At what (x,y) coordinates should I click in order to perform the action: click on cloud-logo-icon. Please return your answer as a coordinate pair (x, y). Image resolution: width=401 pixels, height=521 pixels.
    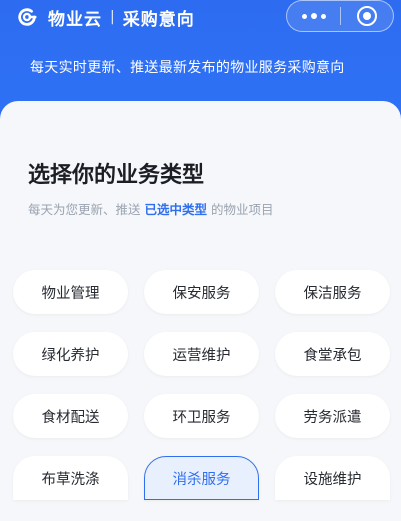
    Looking at the image, I should click on (27, 17).